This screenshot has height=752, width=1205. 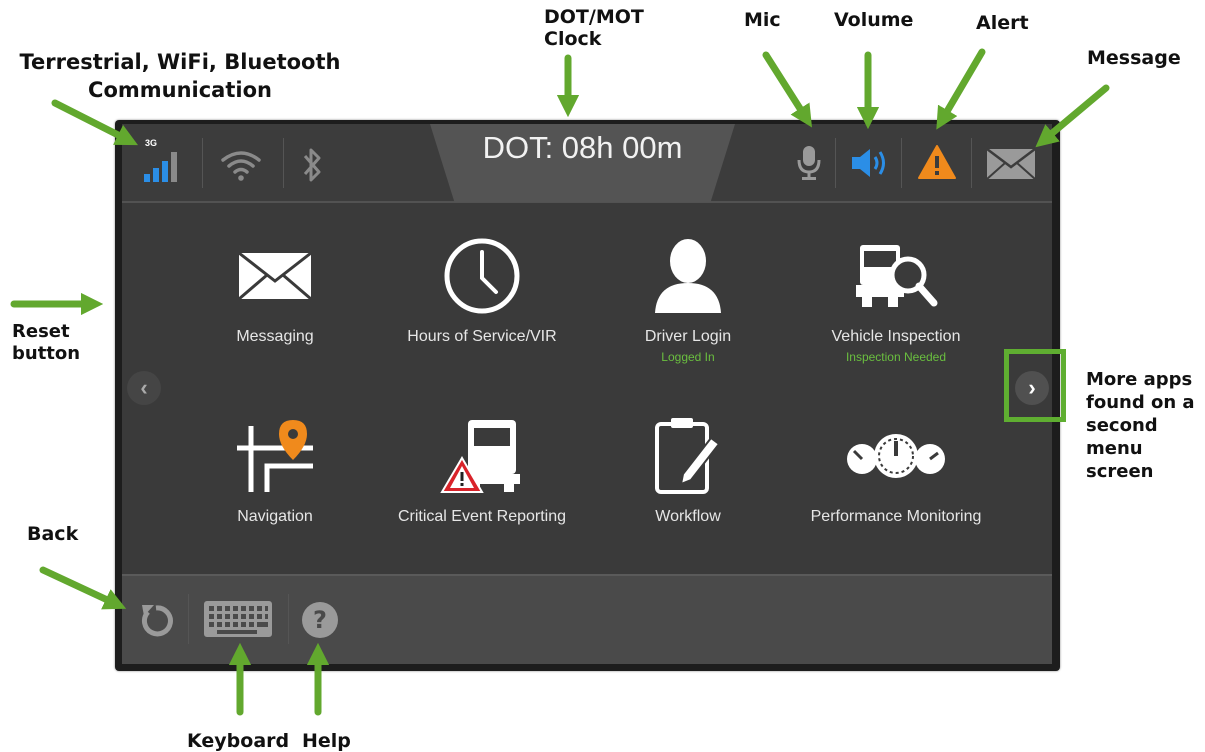 I want to click on truck-inspect-graphic, so click(x=897, y=276).